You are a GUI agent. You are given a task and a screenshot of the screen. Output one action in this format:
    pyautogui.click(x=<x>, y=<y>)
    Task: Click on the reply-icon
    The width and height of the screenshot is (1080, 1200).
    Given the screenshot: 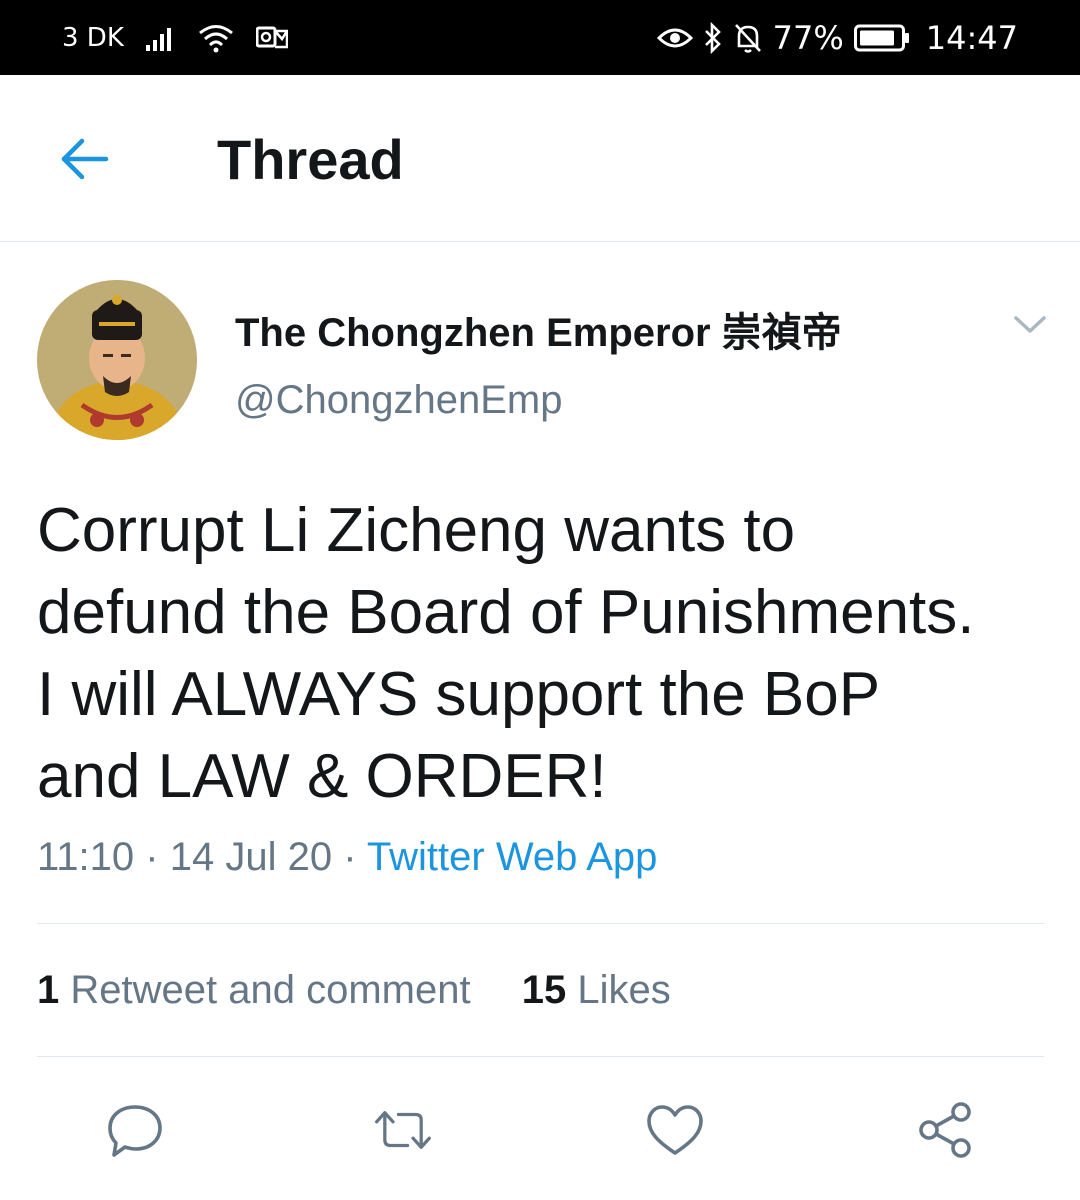 What is the action you would take?
    pyautogui.click(x=135, y=1131)
    